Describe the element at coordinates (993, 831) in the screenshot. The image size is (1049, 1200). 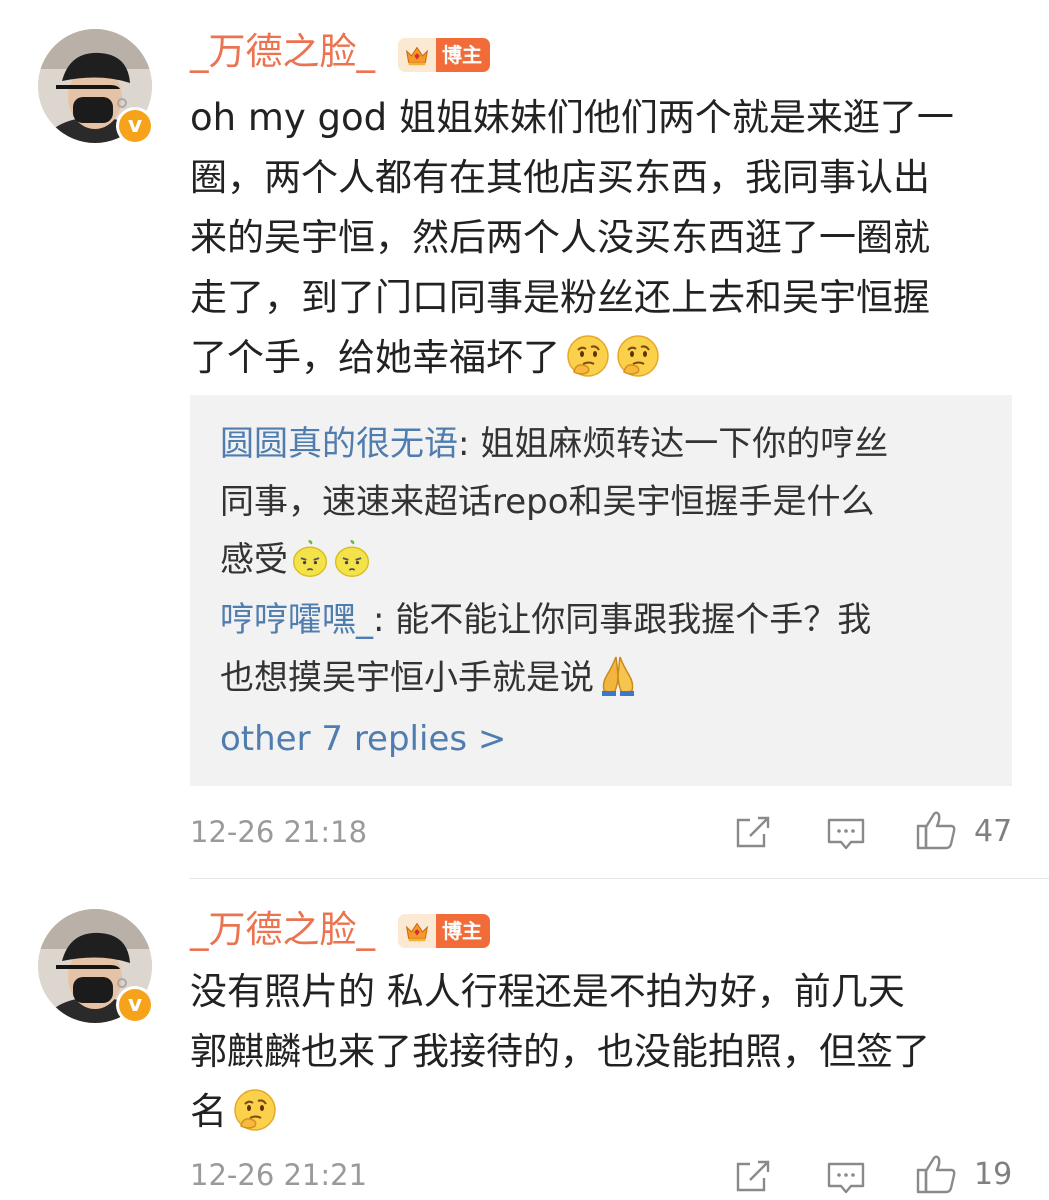
I see `like-count: 47` at that location.